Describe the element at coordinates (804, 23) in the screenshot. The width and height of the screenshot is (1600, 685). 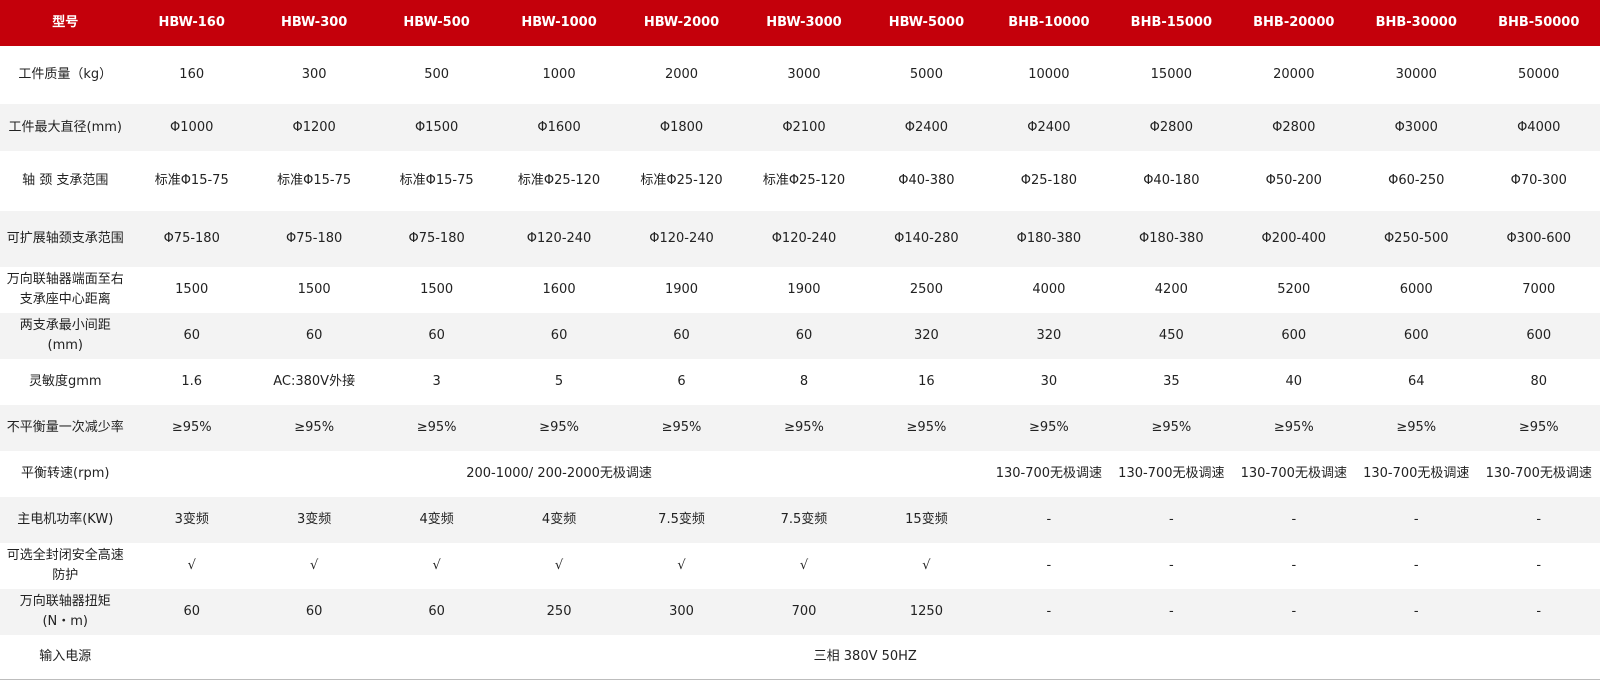
I see `header-cell: HBW-3000` at that location.